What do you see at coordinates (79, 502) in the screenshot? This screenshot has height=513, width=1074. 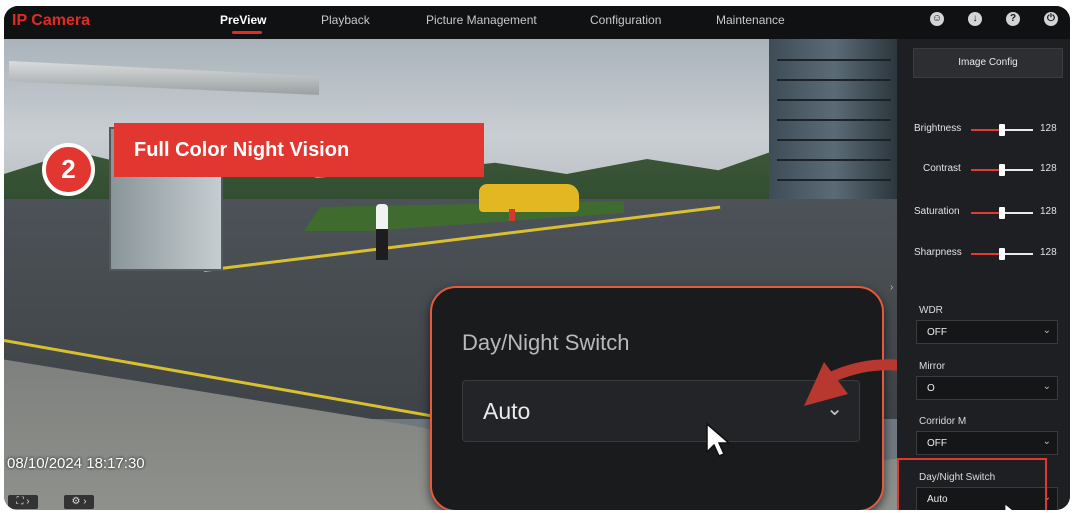 I see `stream-button: ⚙ ›` at bounding box center [79, 502].